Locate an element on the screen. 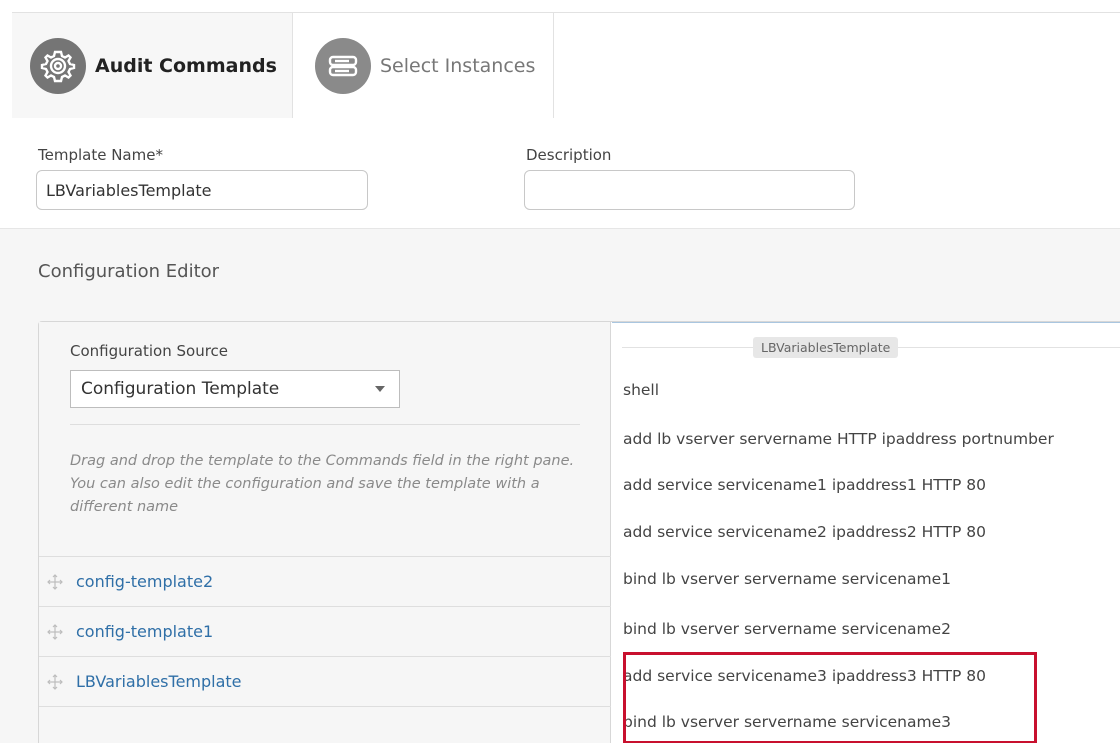 The height and width of the screenshot is (743, 1120). template-name-label: Template Name* is located at coordinates (100, 155).